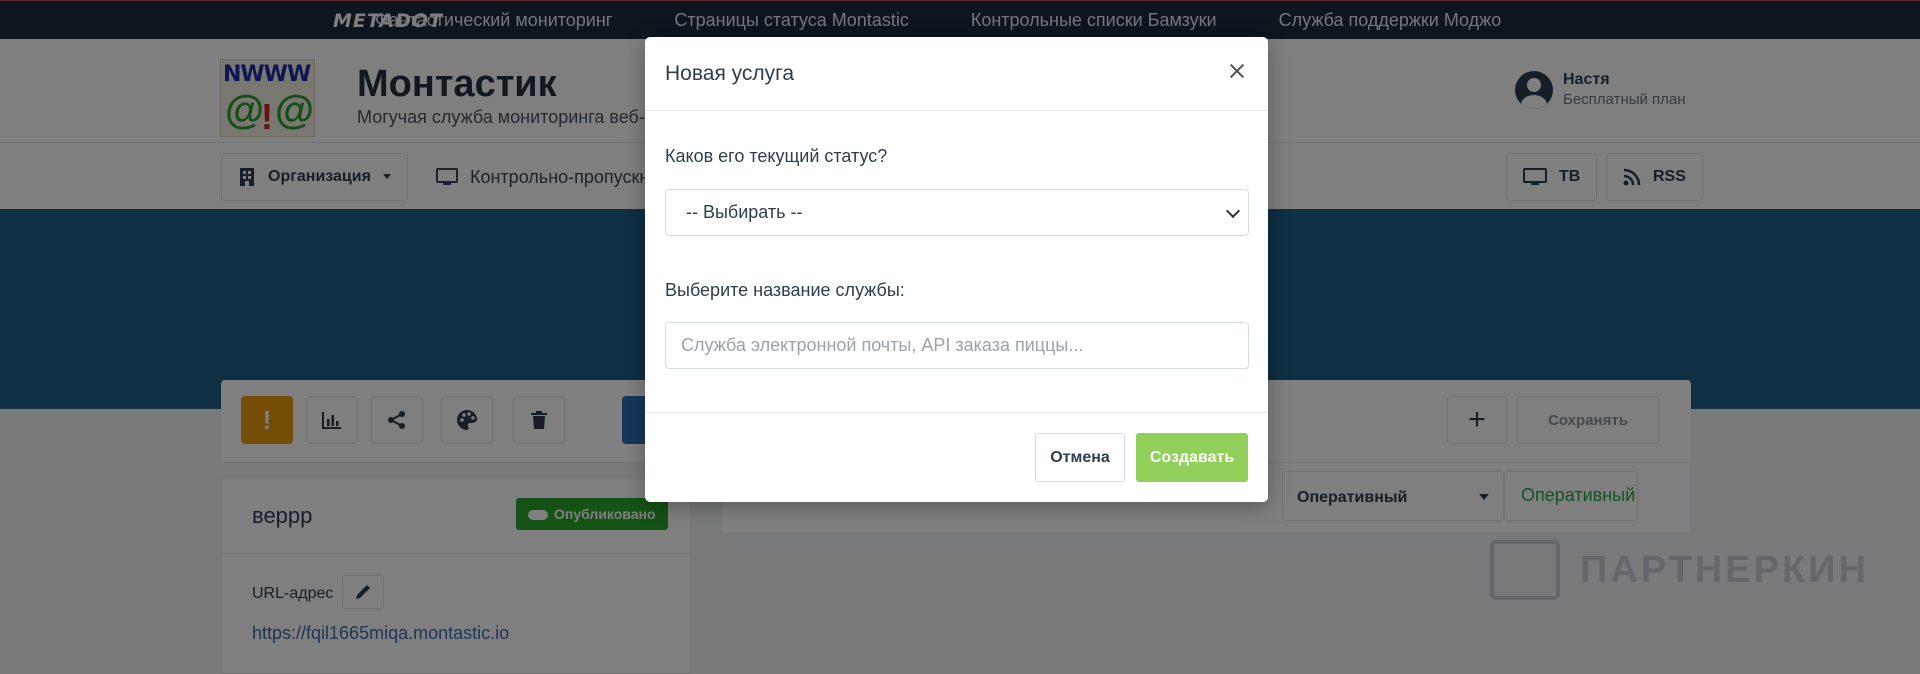 This screenshot has width=1920, height=674. What do you see at coordinates (956, 74) in the screenshot?
I see `modal-header: Новая услуга` at bounding box center [956, 74].